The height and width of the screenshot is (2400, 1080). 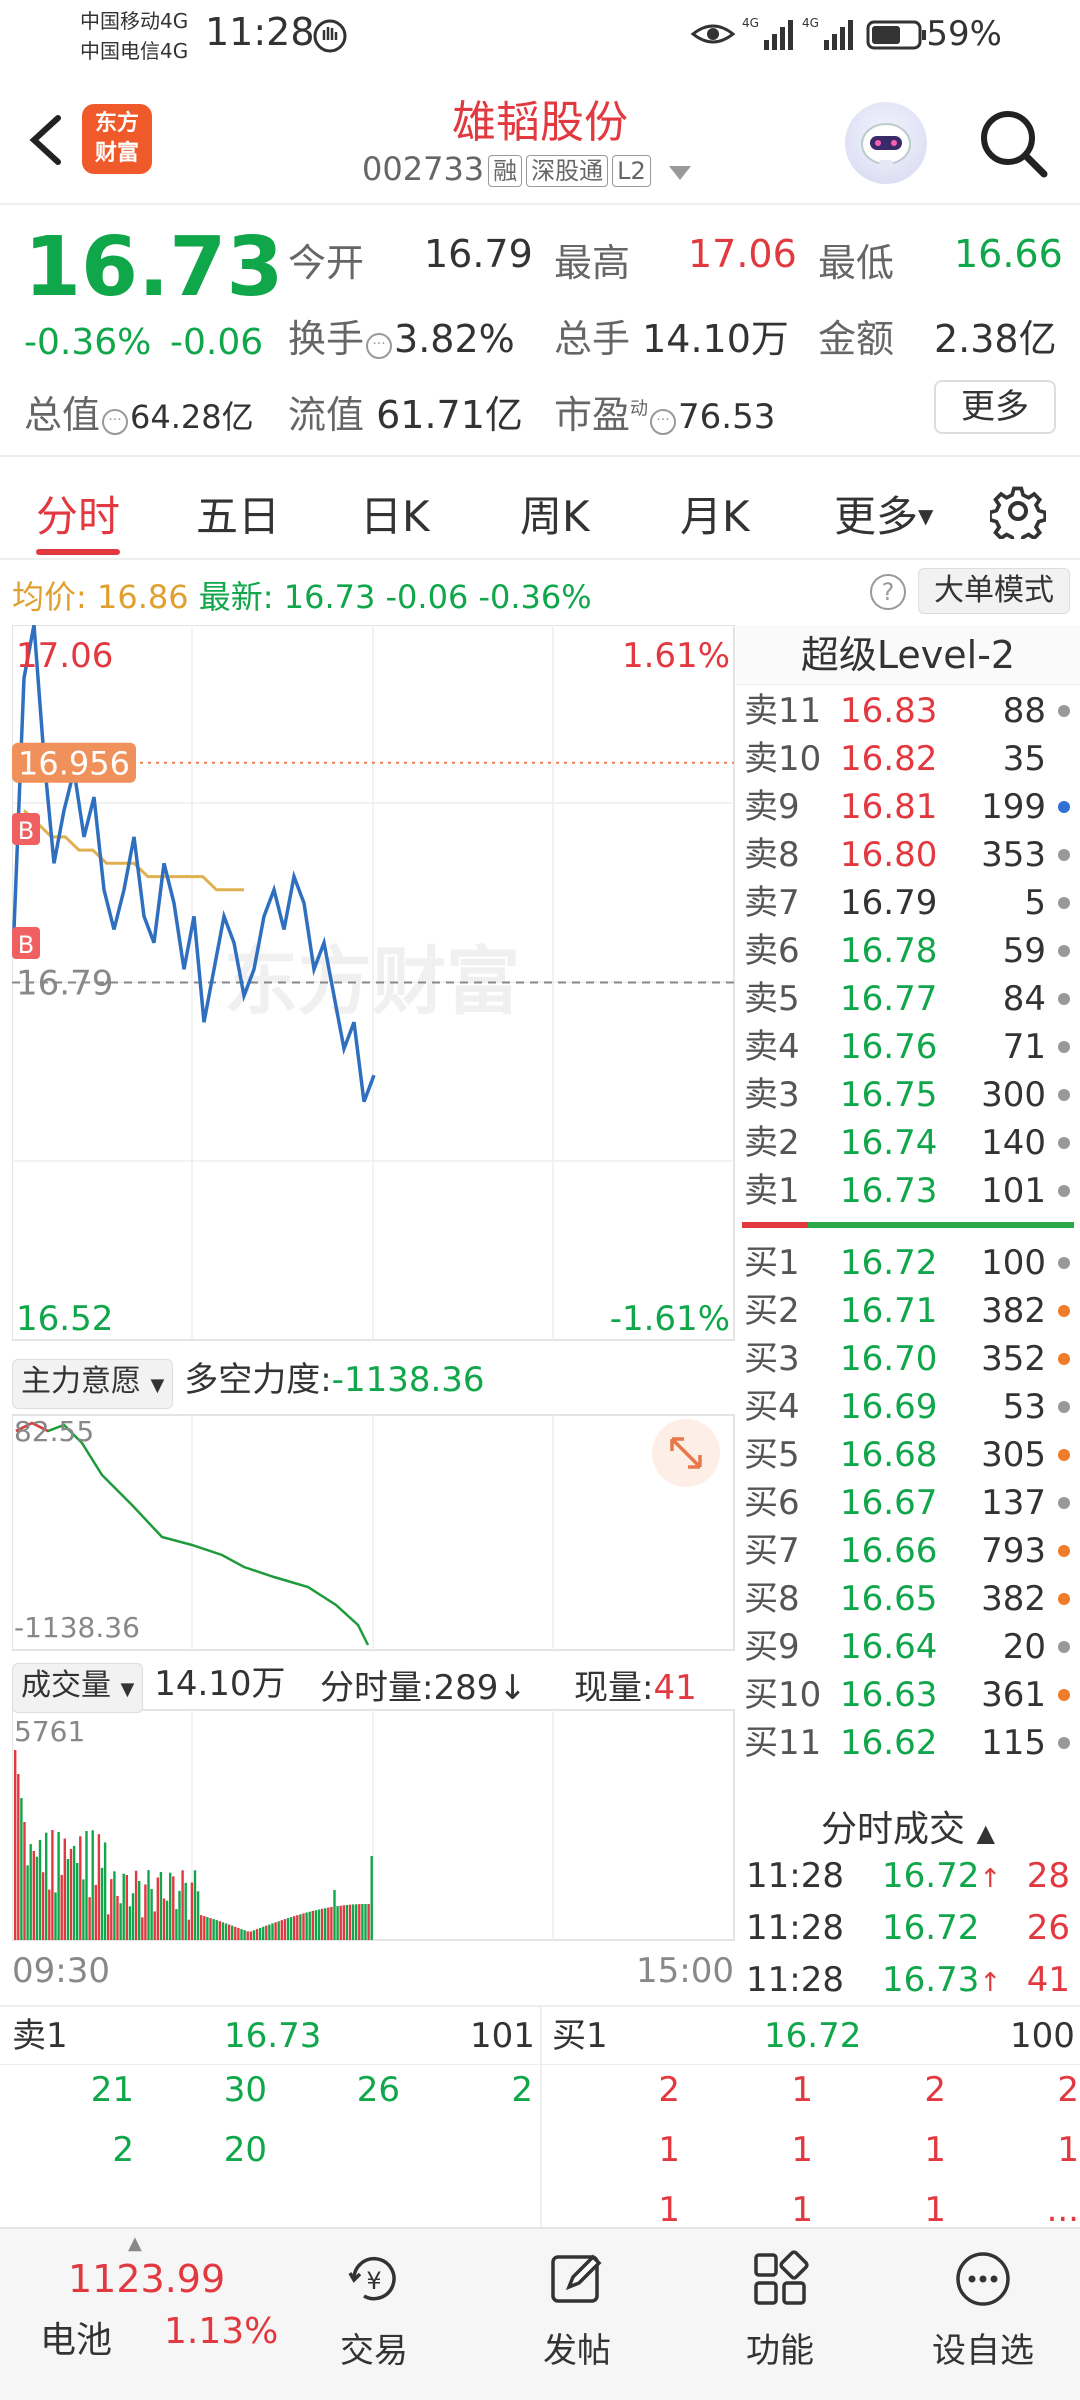 I want to click on big-order-mode-button: 大单模式, so click(x=994, y=591).